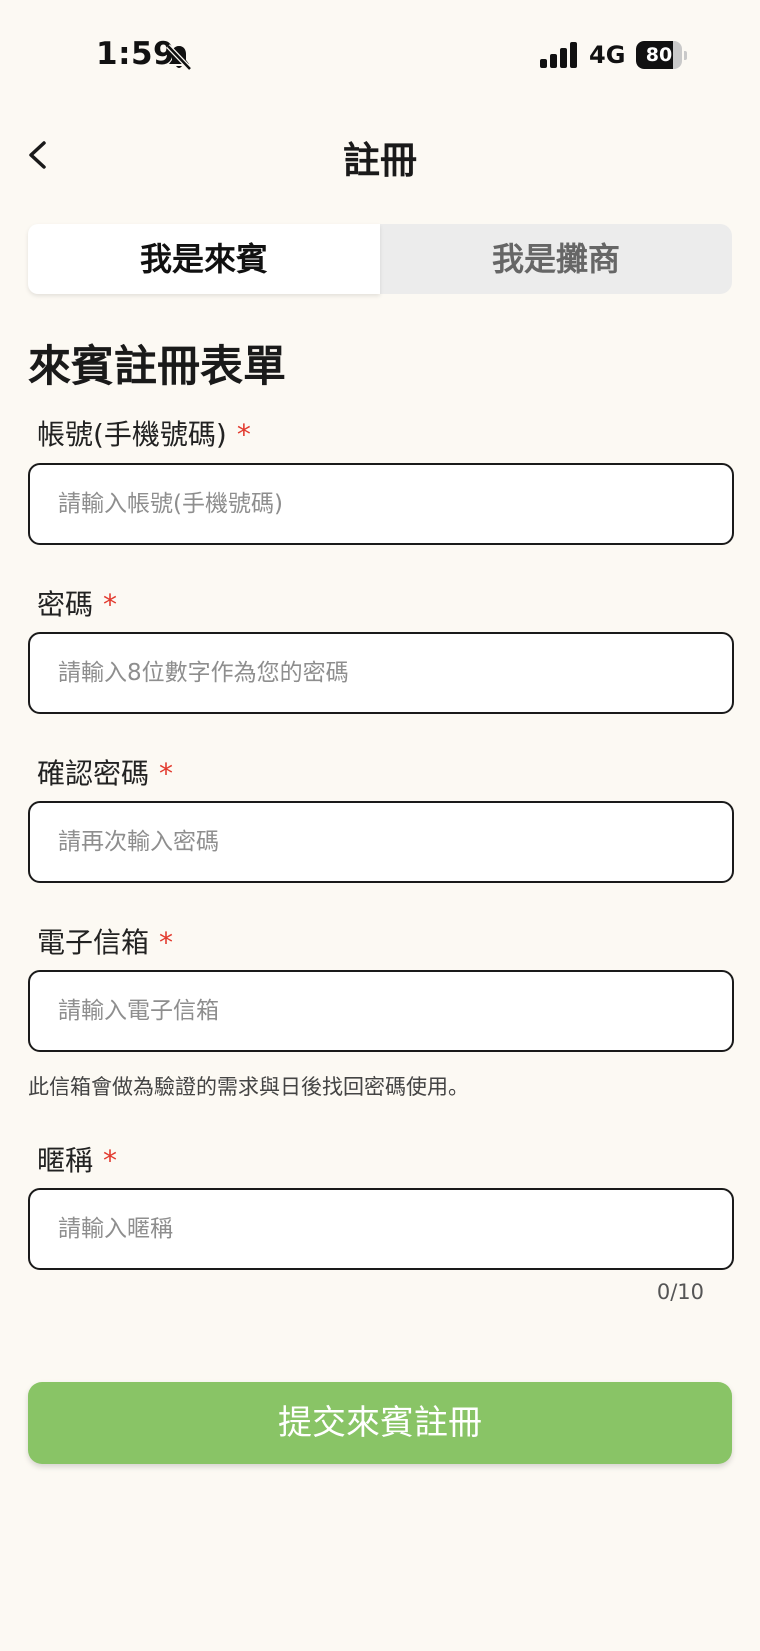 This screenshot has height=1651, width=760. I want to click on nav-bar: 註冊, so click(380, 155).